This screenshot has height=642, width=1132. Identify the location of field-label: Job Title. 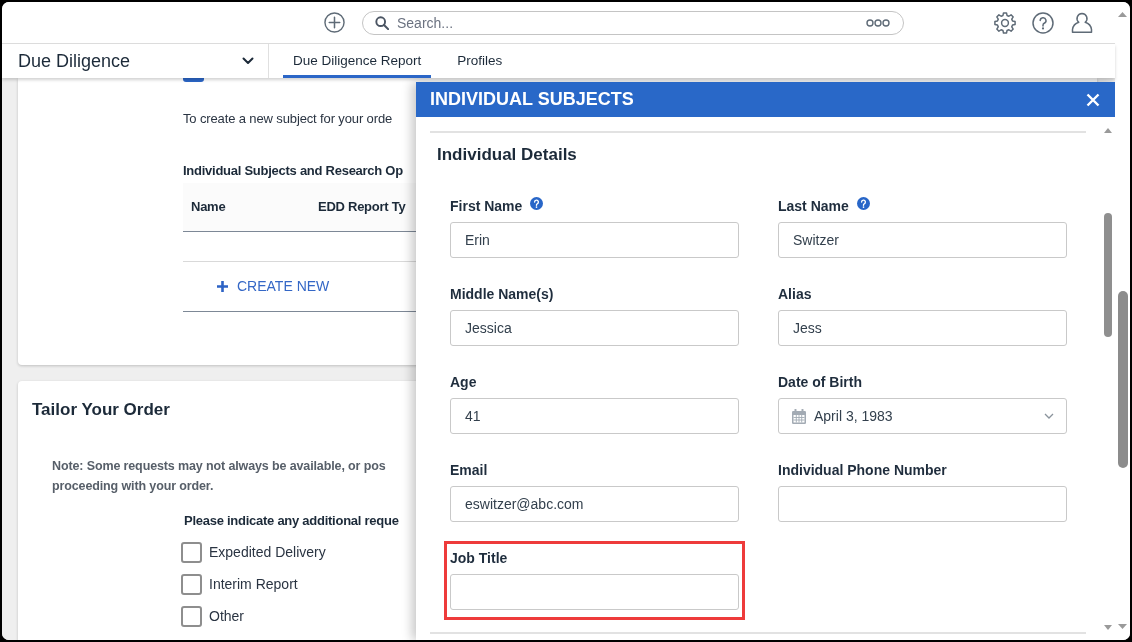
(479, 558).